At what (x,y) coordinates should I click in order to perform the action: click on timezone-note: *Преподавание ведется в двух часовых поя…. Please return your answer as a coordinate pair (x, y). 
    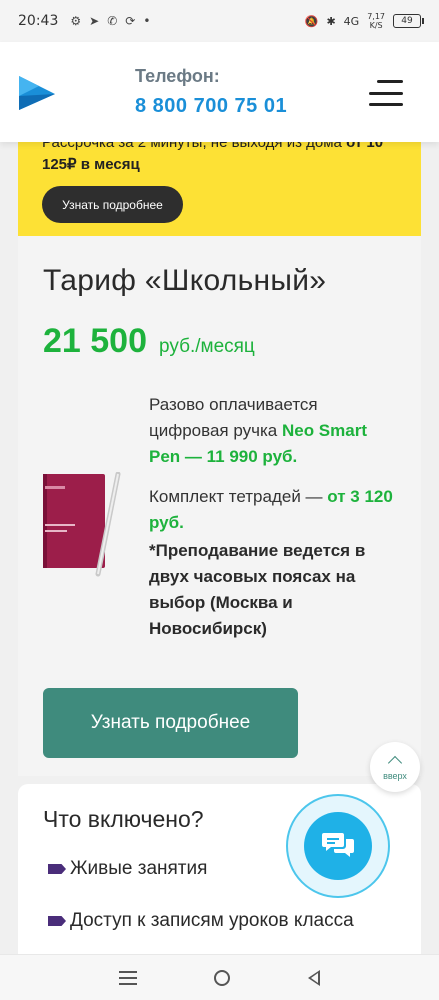
    Looking at the image, I should click on (257, 589).